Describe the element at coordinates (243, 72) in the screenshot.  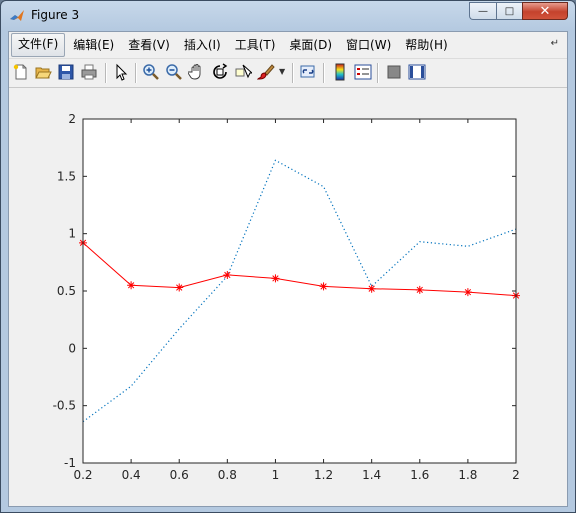
I see `data-cursor-icon` at that location.